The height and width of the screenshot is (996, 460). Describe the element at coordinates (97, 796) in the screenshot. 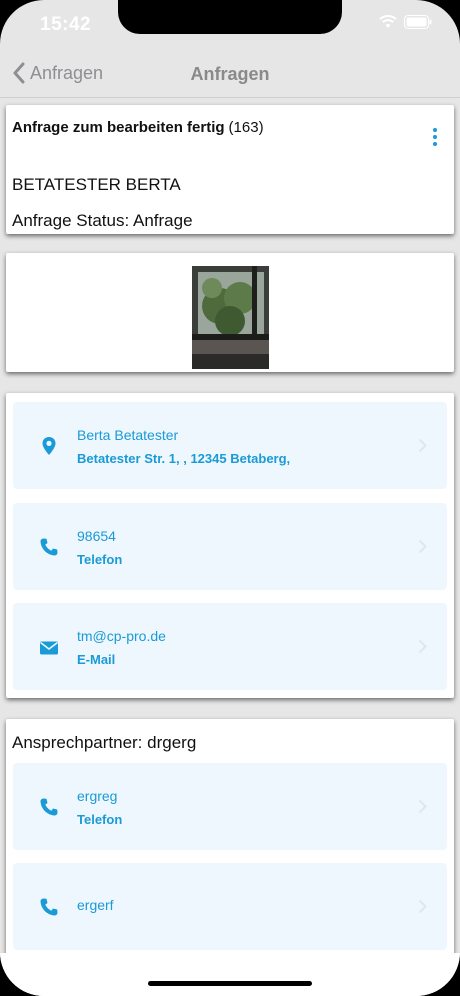

I see `partner-phone-value: ergreg` at that location.